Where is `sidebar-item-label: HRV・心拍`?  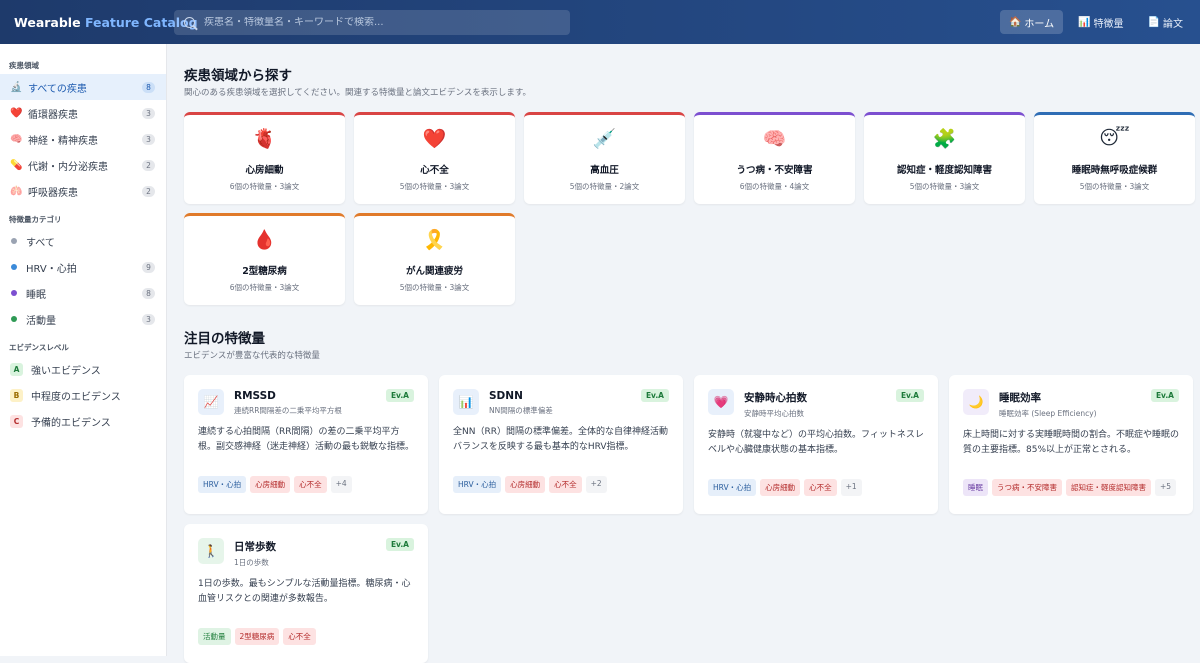
sidebar-item-label: HRV・心拍 is located at coordinates (51, 269).